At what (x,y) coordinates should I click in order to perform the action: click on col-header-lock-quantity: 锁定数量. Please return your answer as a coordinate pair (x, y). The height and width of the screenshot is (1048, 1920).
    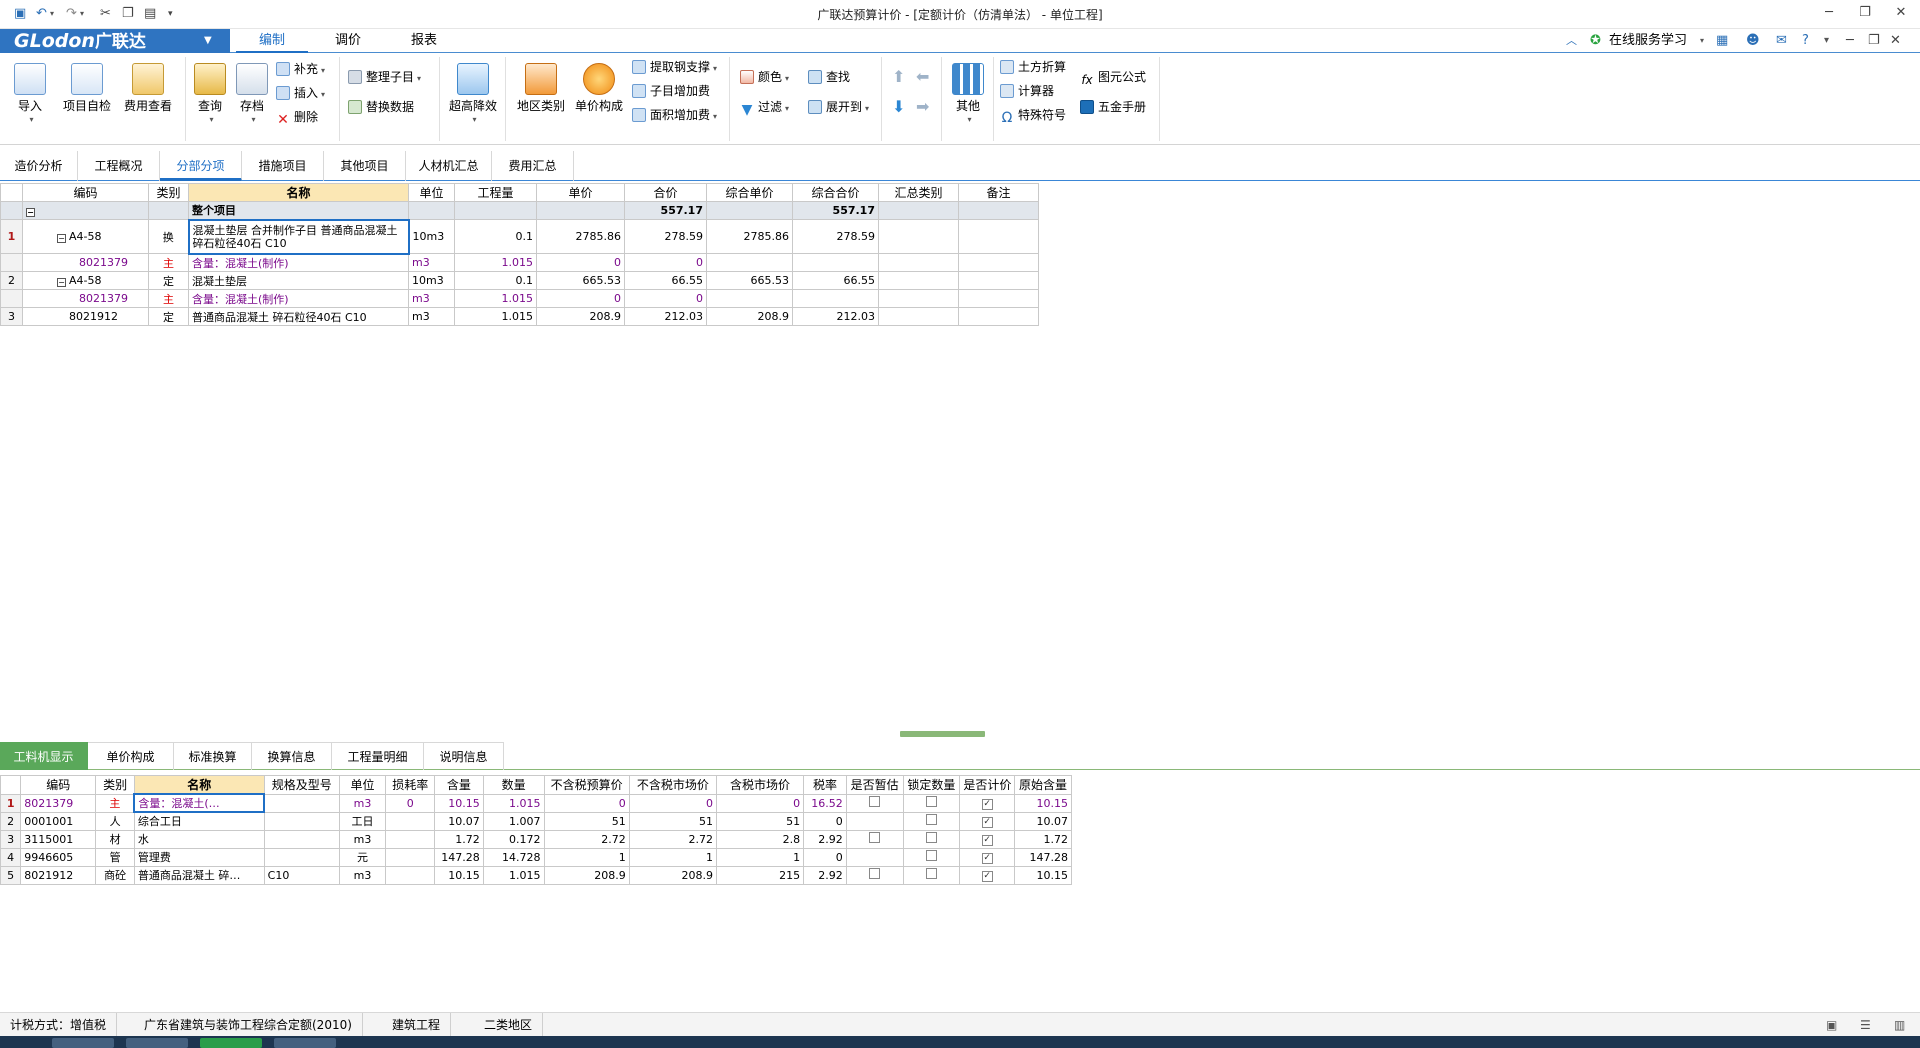
    Looking at the image, I should click on (931, 785).